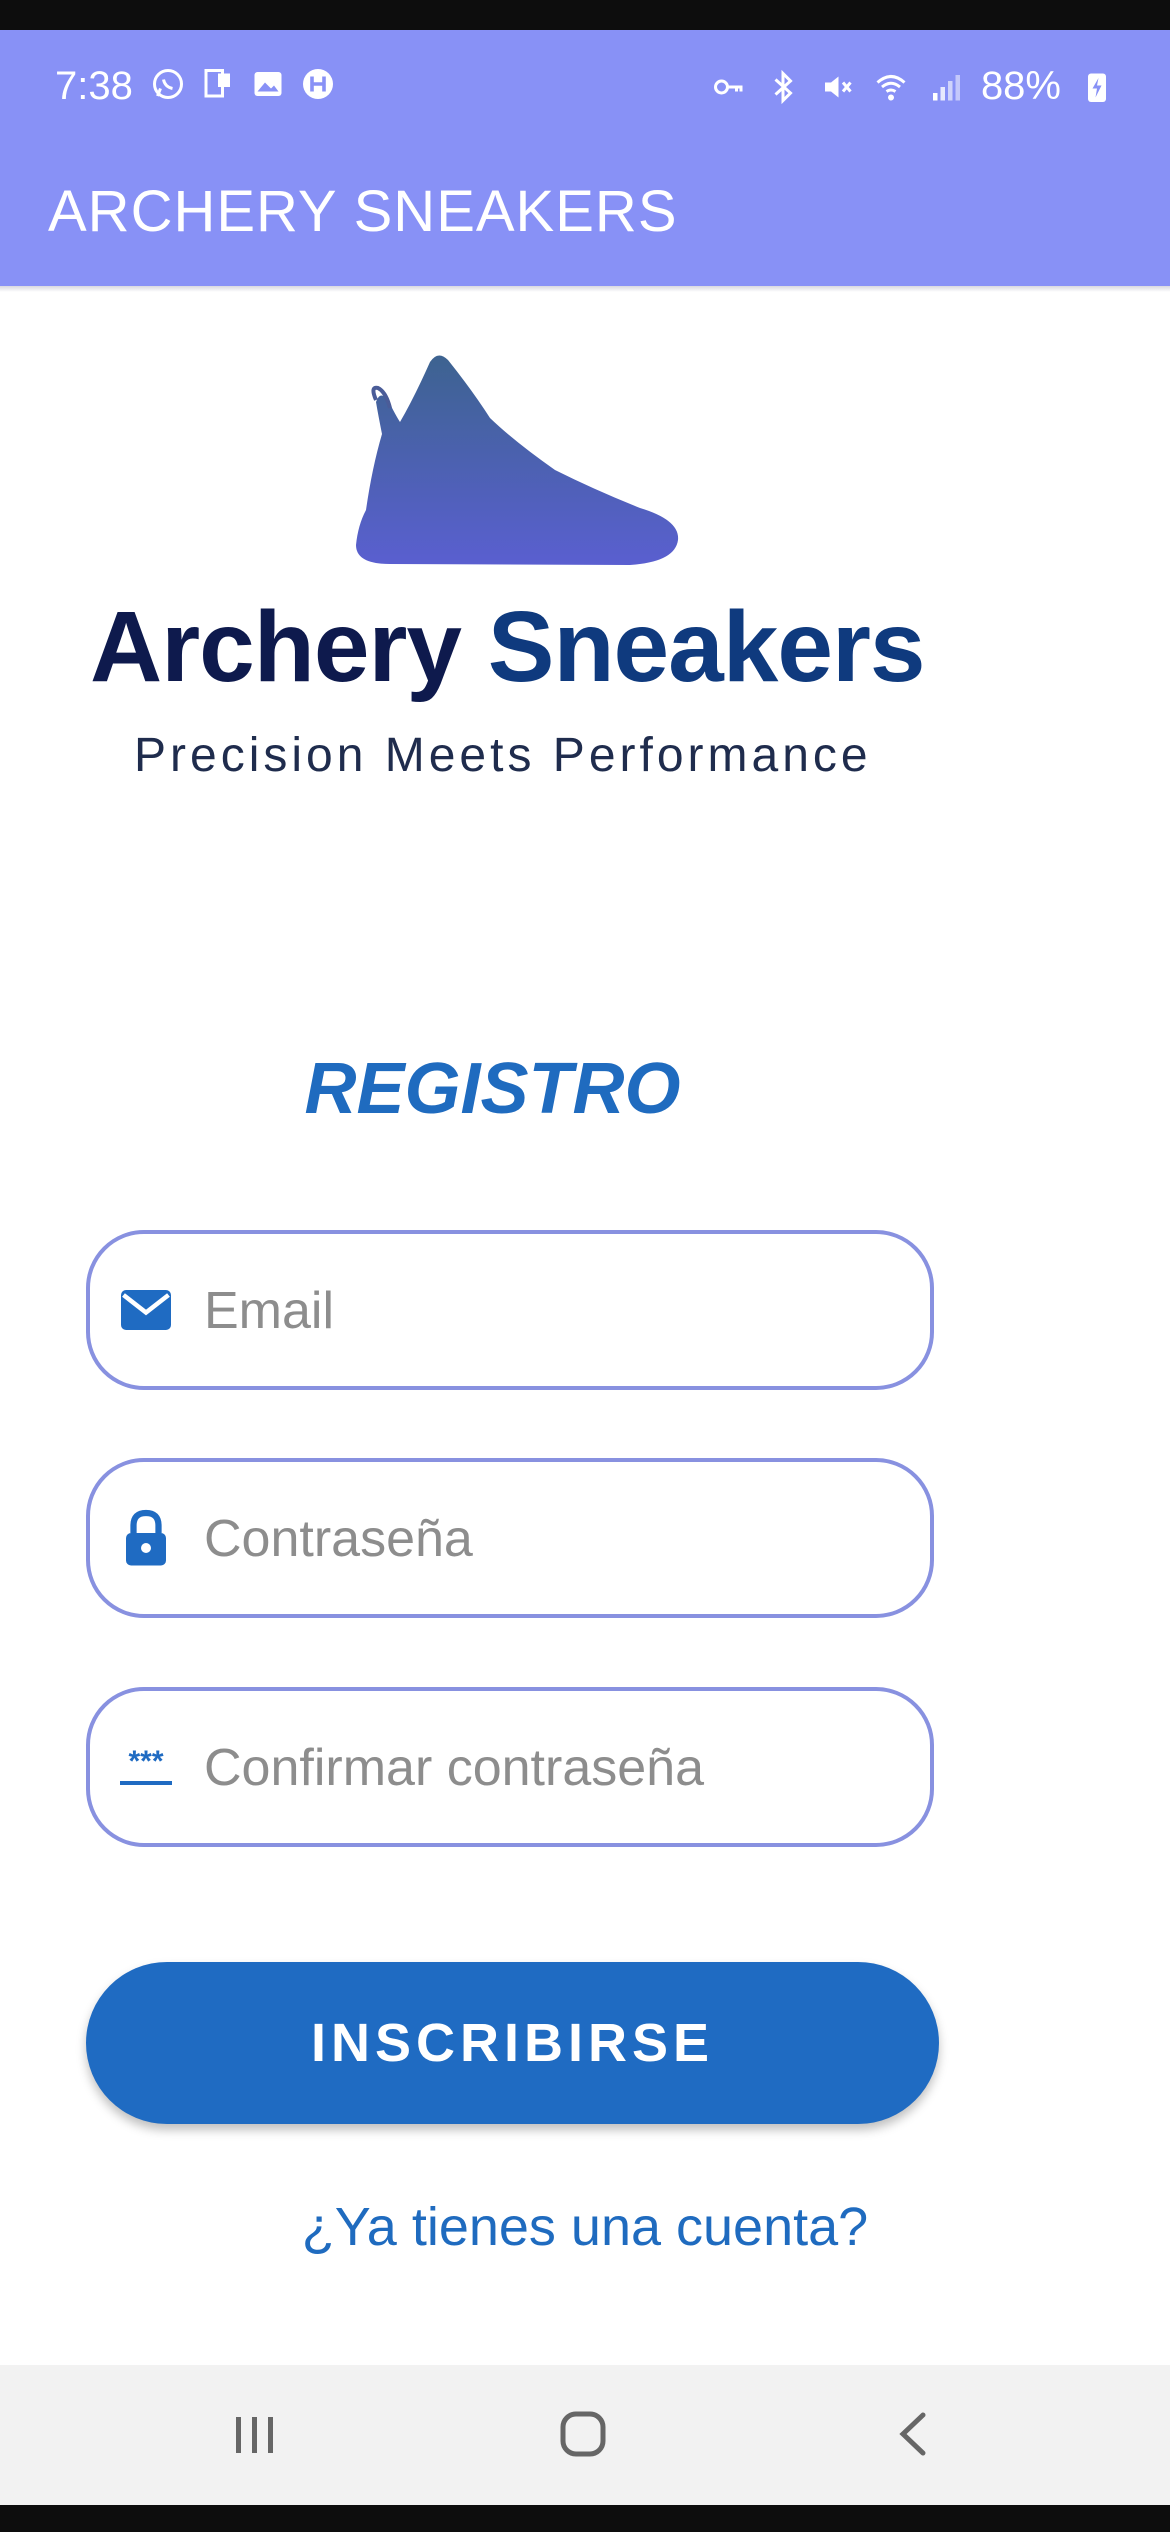  I want to click on login-link: ¿Ya tienes una cuenta?, so click(585, 2227).